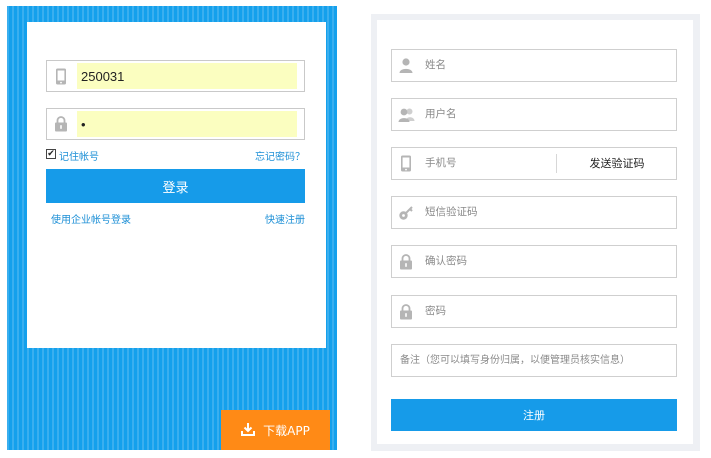 Image resolution: width=711 pixels, height=458 pixels. Describe the element at coordinates (285, 218) in the screenshot. I see `quick-register-link: 快速注册` at that location.